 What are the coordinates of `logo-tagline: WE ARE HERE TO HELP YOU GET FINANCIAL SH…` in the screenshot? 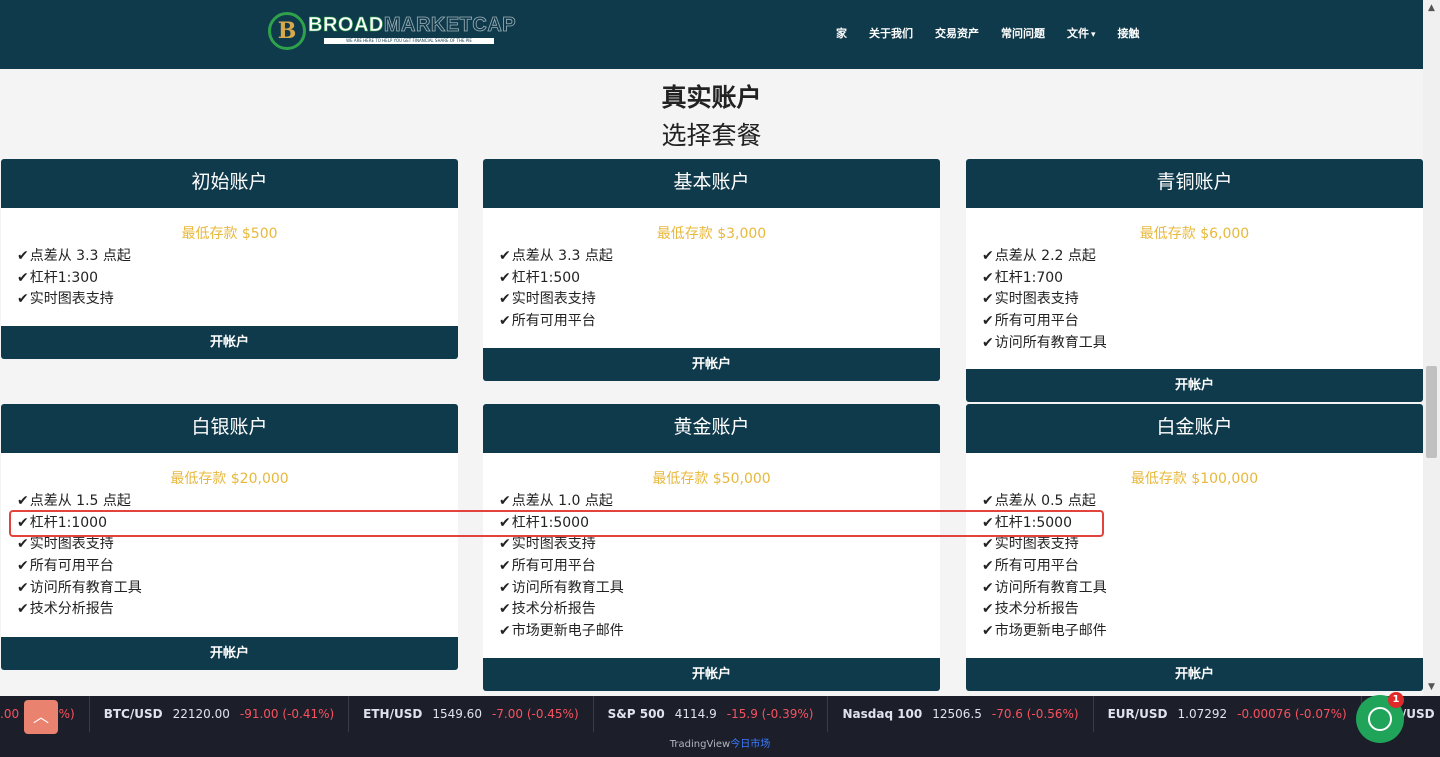 It's located at (409, 41).